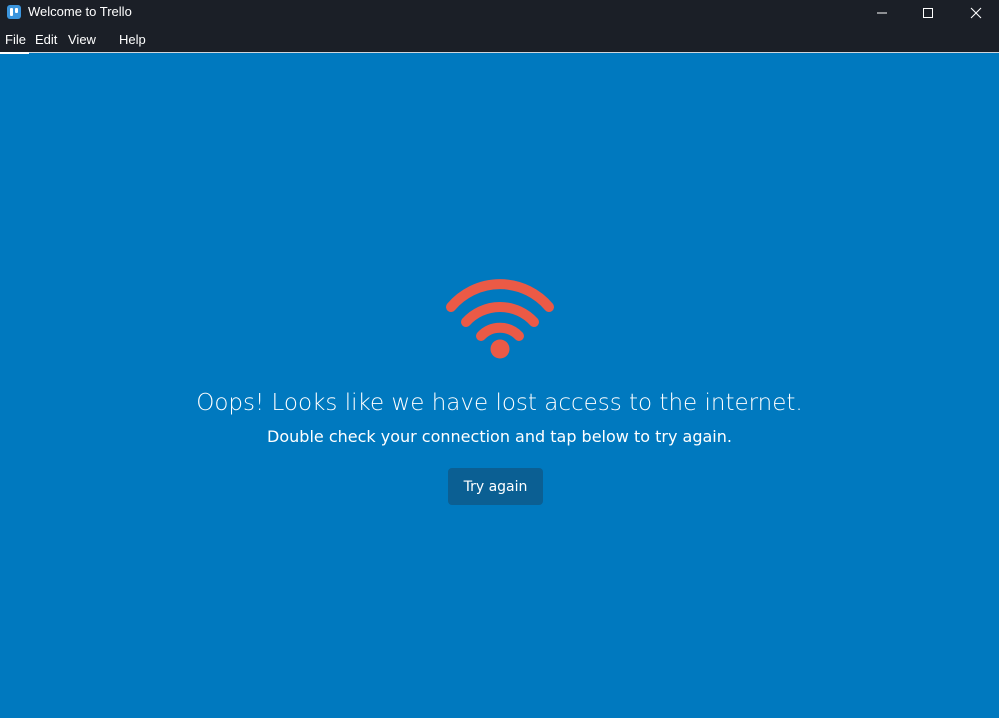  What do you see at coordinates (82, 39) in the screenshot?
I see `menu-view: View` at bounding box center [82, 39].